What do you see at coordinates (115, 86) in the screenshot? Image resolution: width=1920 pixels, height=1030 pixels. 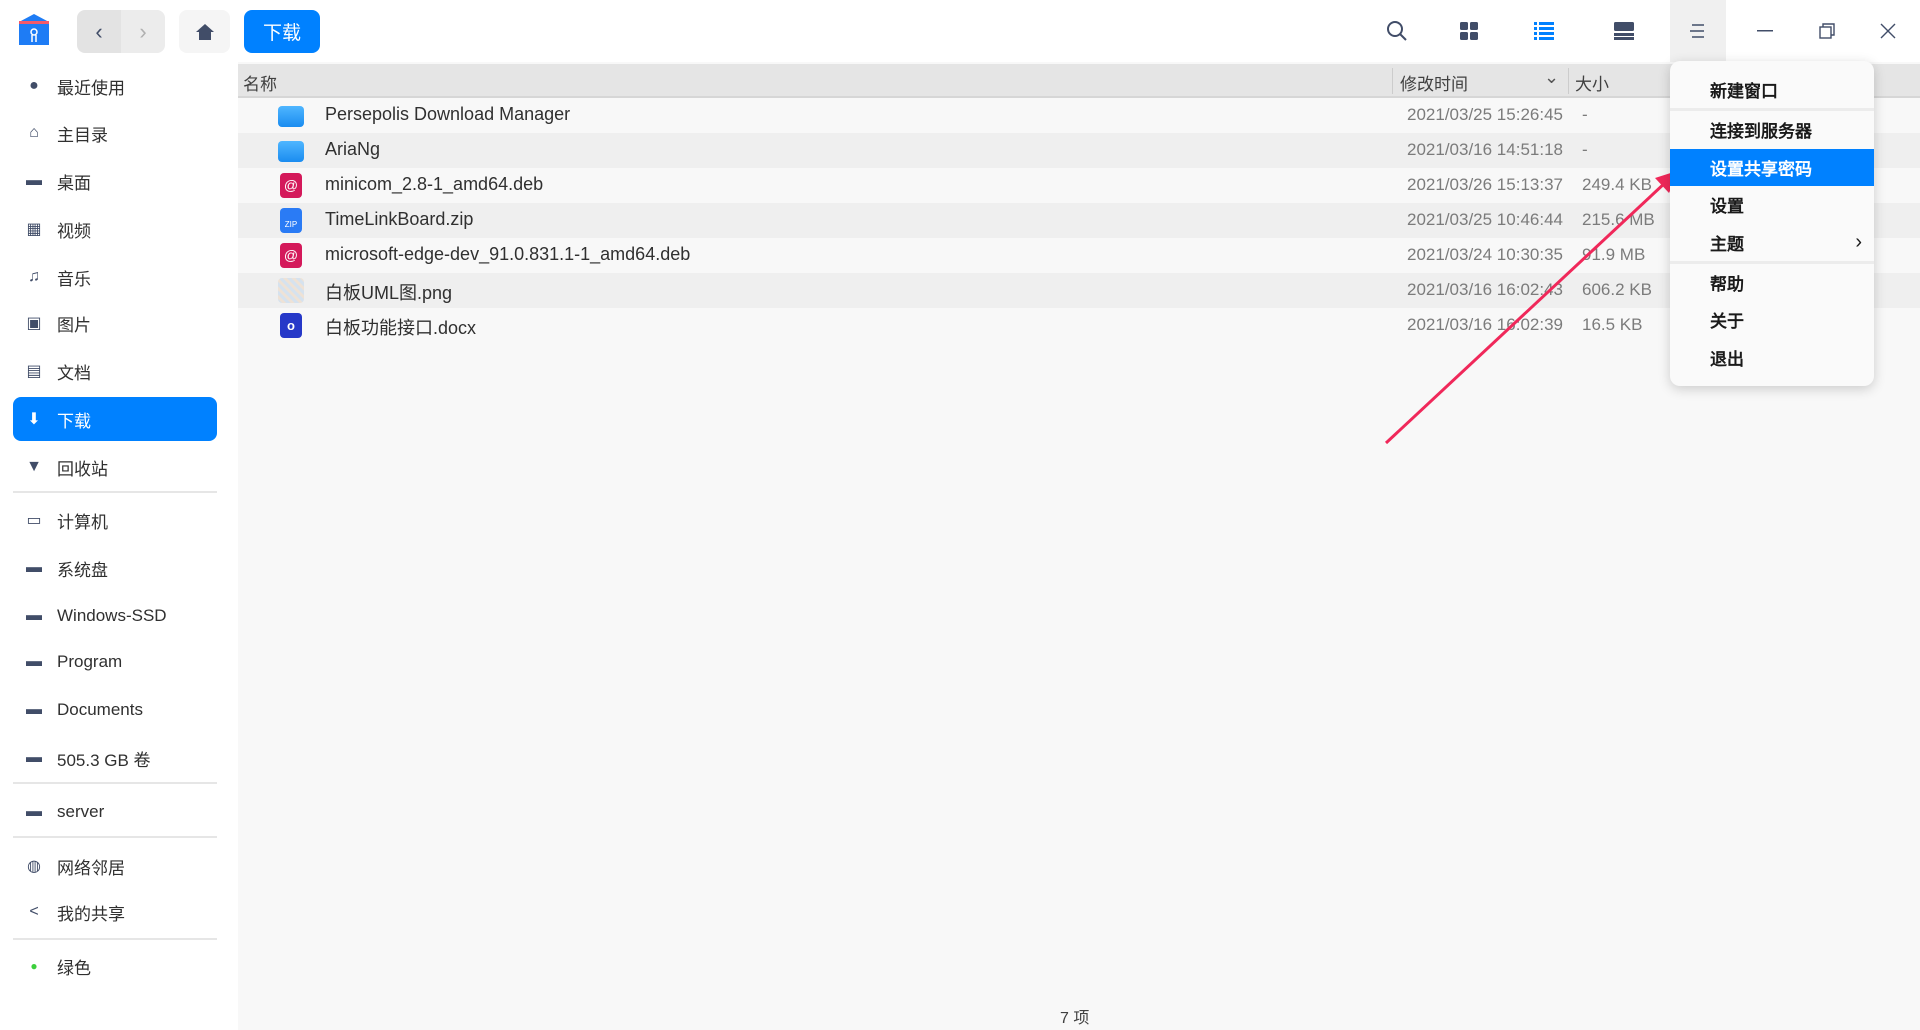 I see `sidebar-item: ● 最近使用` at bounding box center [115, 86].